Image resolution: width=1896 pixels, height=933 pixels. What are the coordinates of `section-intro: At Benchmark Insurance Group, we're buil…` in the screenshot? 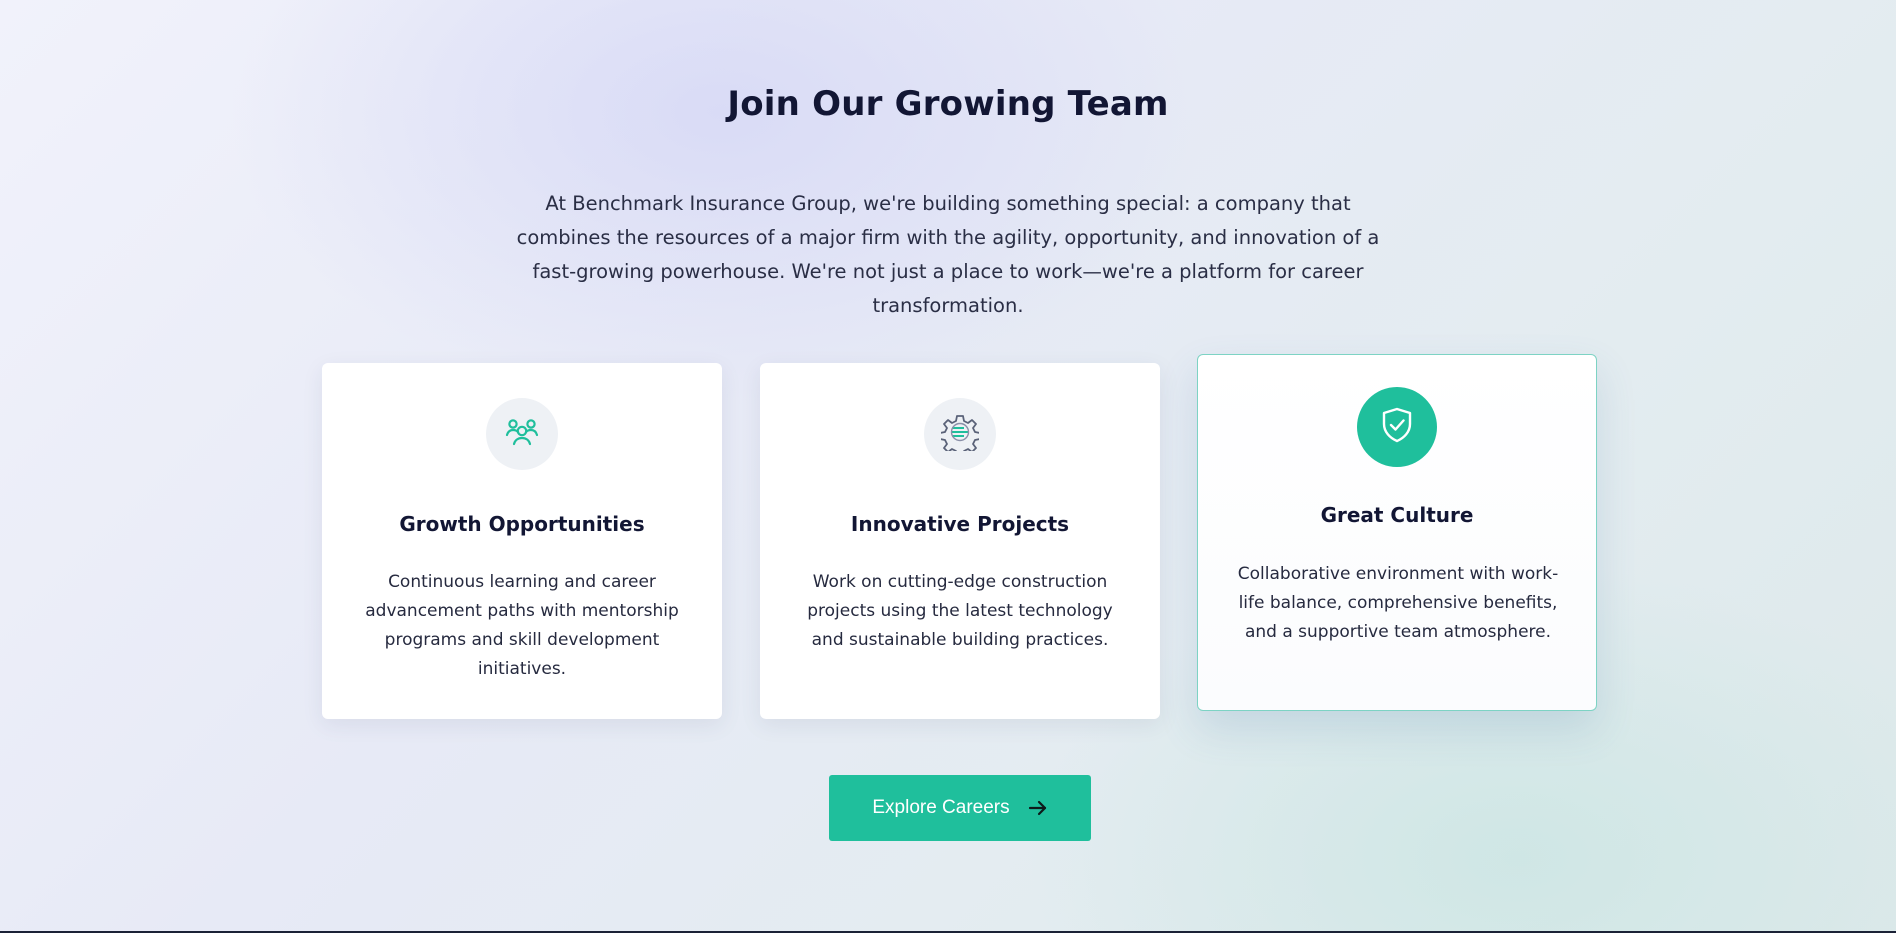 It's located at (948, 254).